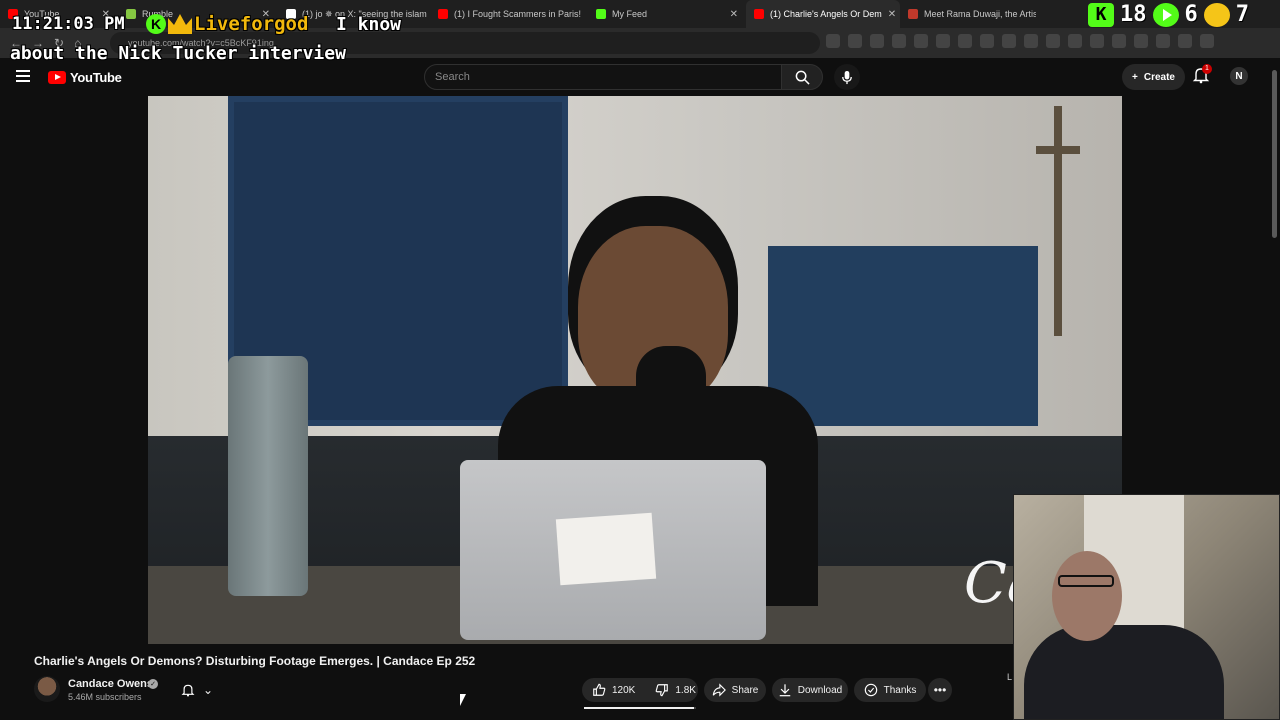 The width and height of the screenshot is (1280, 720). Describe the element at coordinates (251, 24) in the screenshot. I see `chat-username: Liveforgod` at that location.